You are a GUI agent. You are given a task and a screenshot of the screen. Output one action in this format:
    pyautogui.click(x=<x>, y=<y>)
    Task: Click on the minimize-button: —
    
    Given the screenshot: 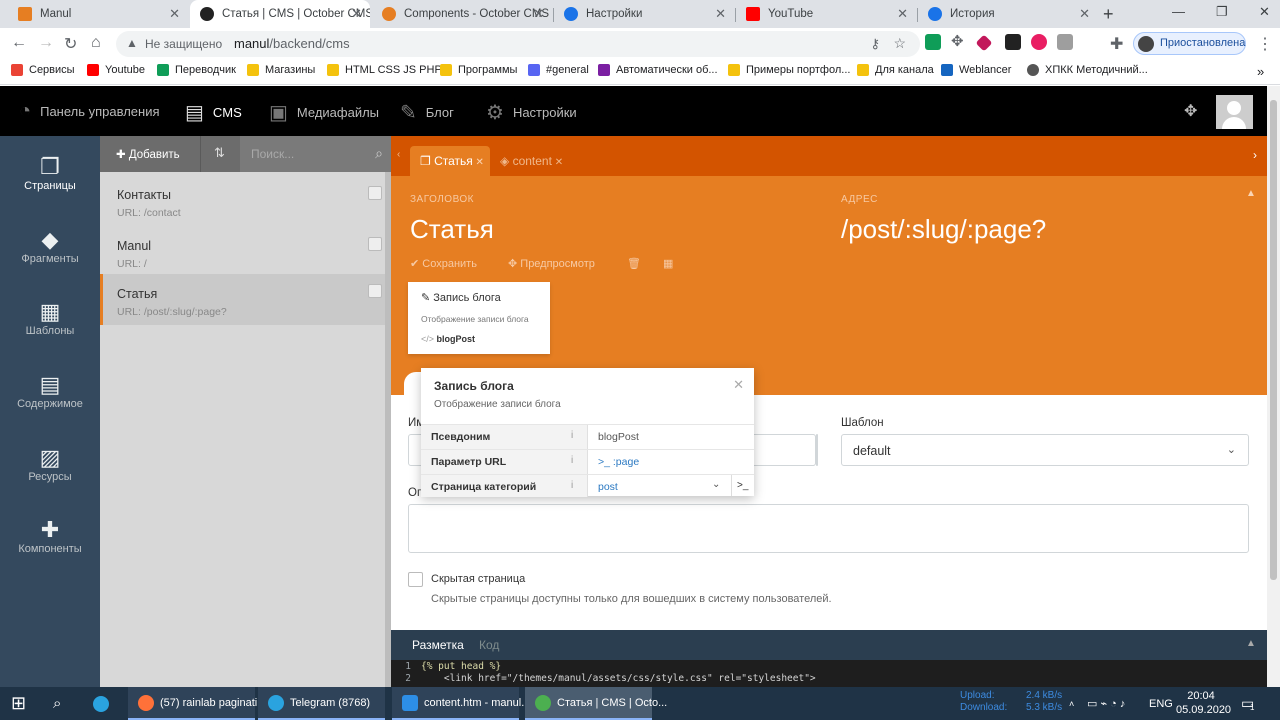 What is the action you would take?
    pyautogui.click(x=1178, y=11)
    